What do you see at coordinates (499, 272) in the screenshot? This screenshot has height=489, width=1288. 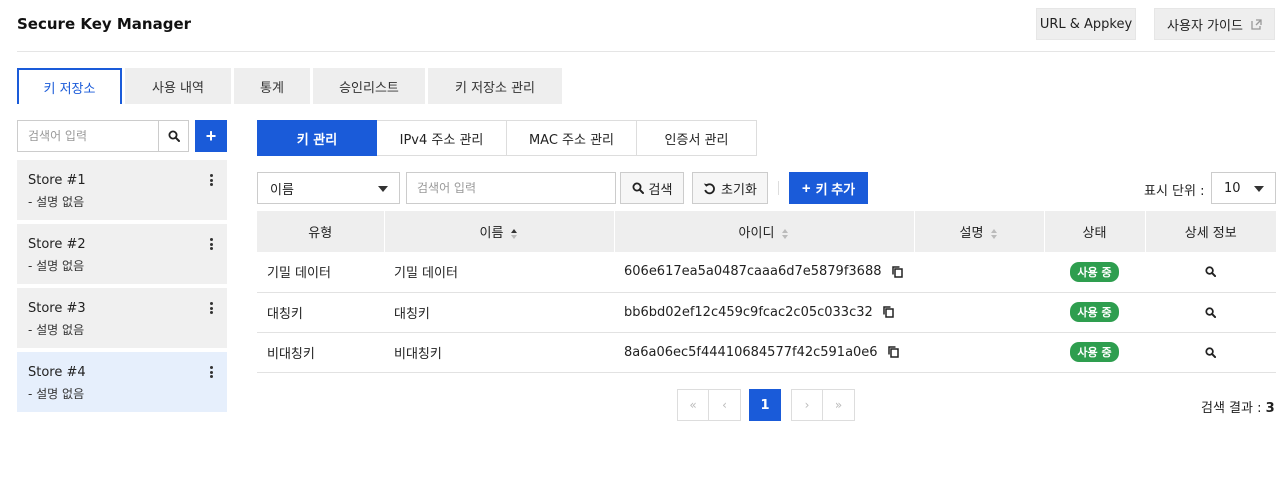 I see `cell-name: 기밀 데이터` at bounding box center [499, 272].